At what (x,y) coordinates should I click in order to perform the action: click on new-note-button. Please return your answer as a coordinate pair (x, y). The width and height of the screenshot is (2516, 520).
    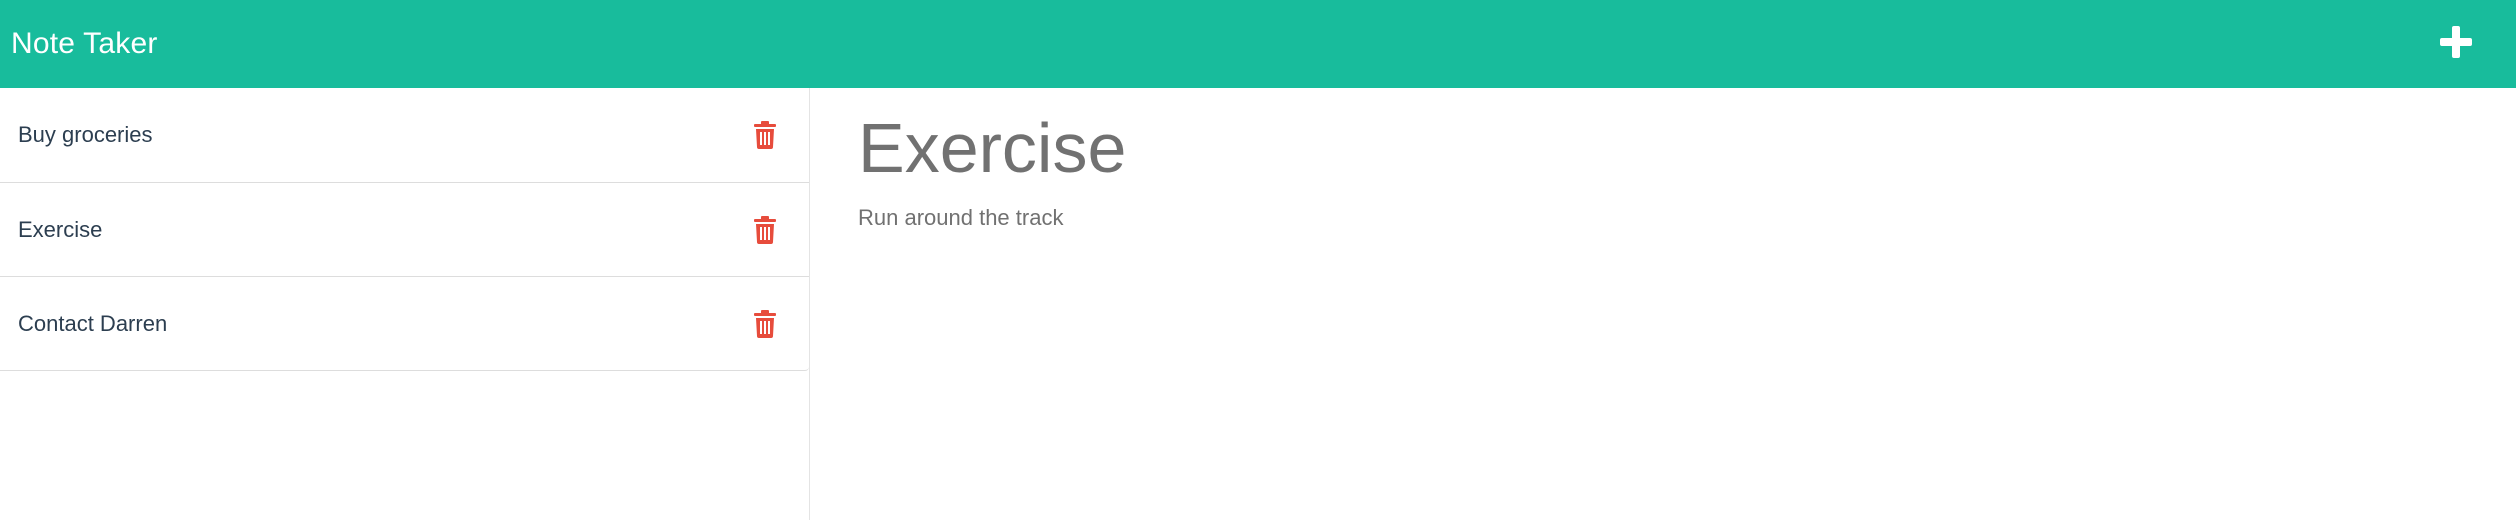
    Looking at the image, I should click on (2456, 42).